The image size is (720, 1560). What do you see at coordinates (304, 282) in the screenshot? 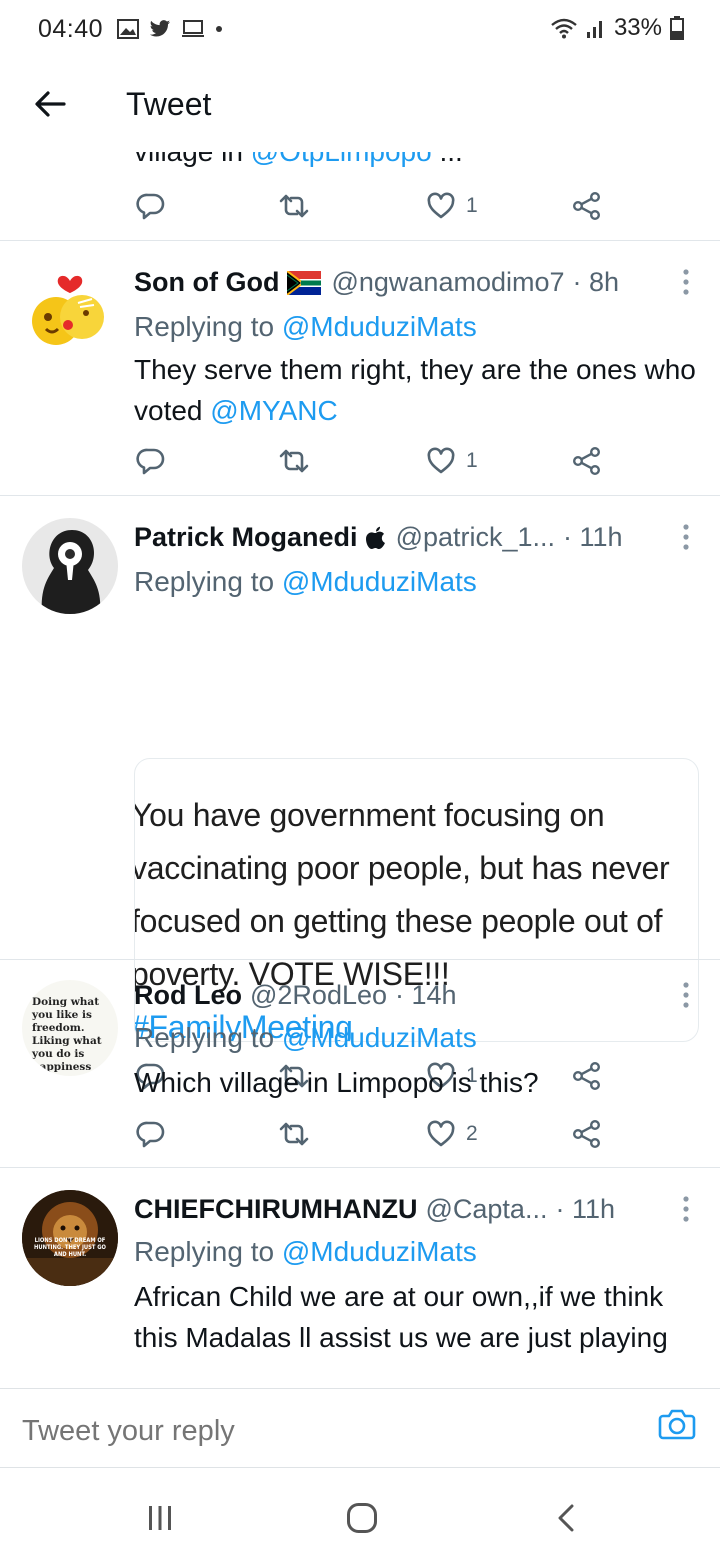
I see `south-africa-flag-icon` at bounding box center [304, 282].